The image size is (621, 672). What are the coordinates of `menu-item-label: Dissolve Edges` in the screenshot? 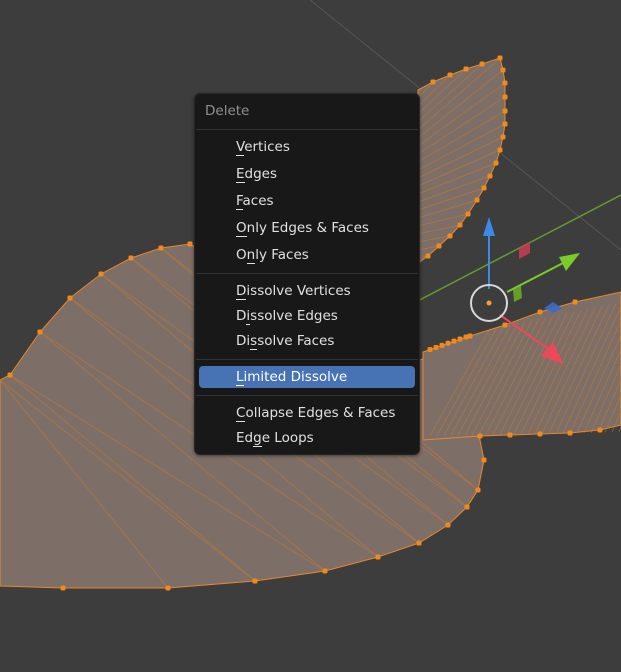 It's located at (287, 316).